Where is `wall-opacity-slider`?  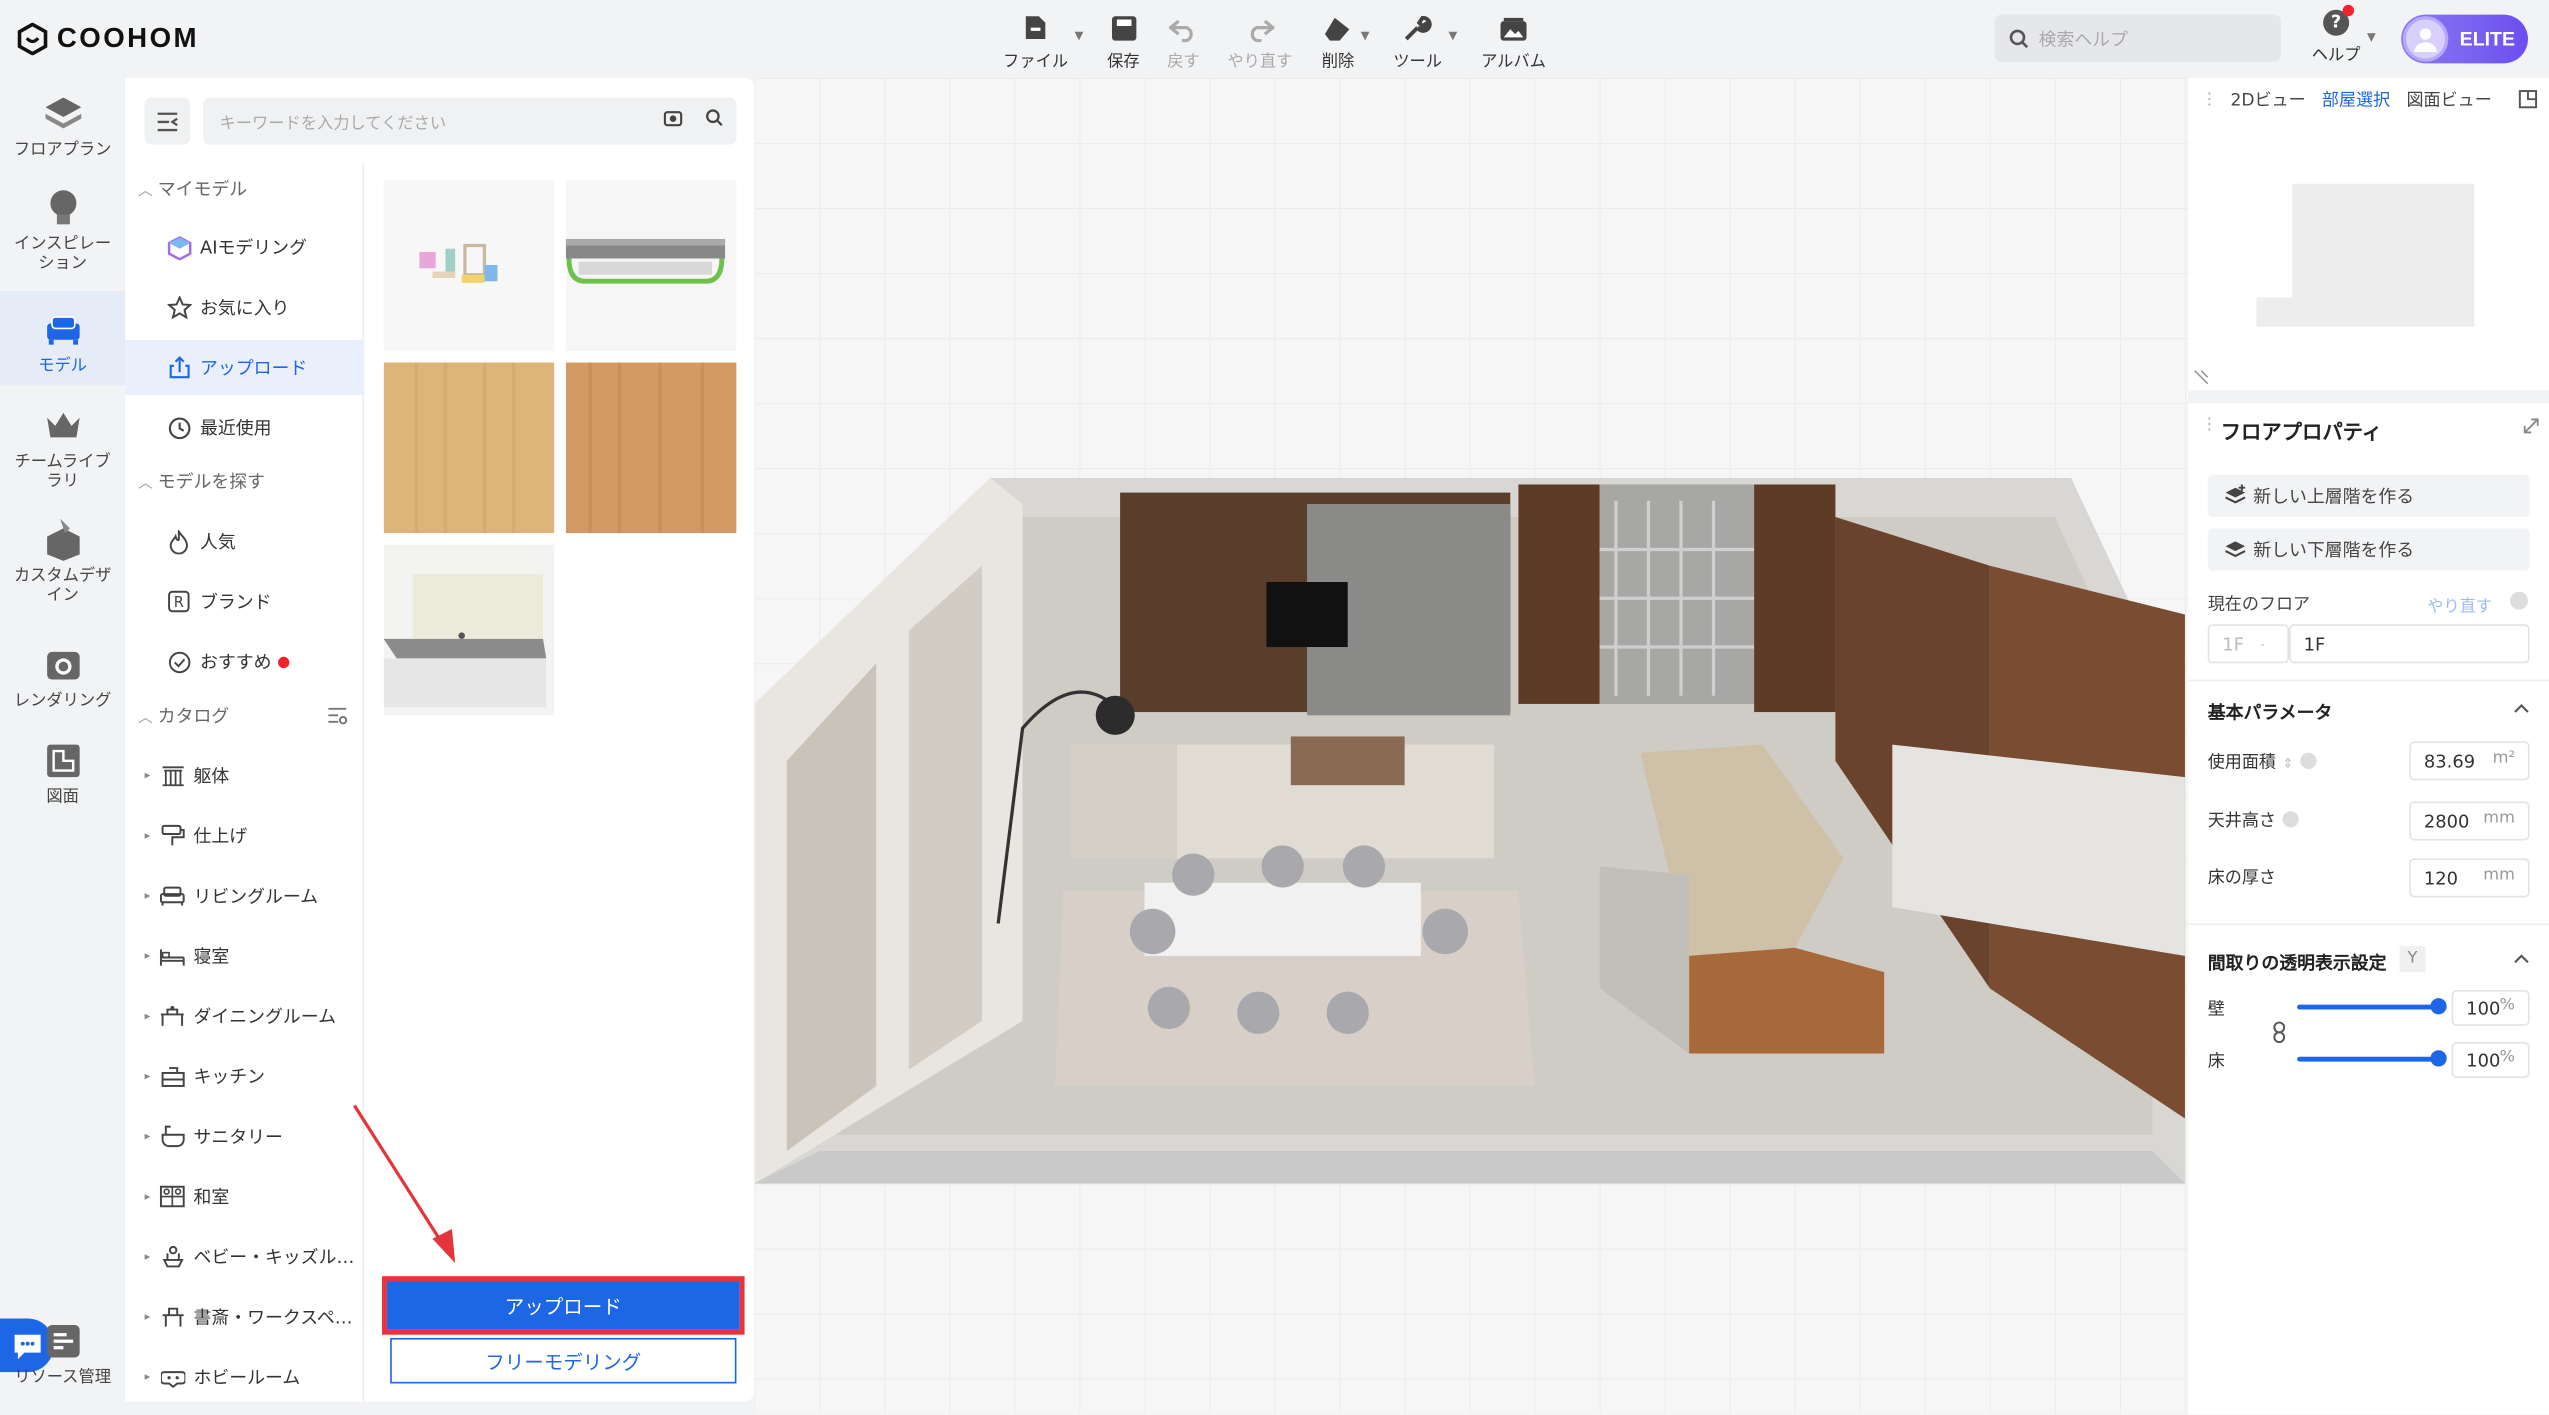
wall-opacity-slider is located at coordinates (2367, 1007).